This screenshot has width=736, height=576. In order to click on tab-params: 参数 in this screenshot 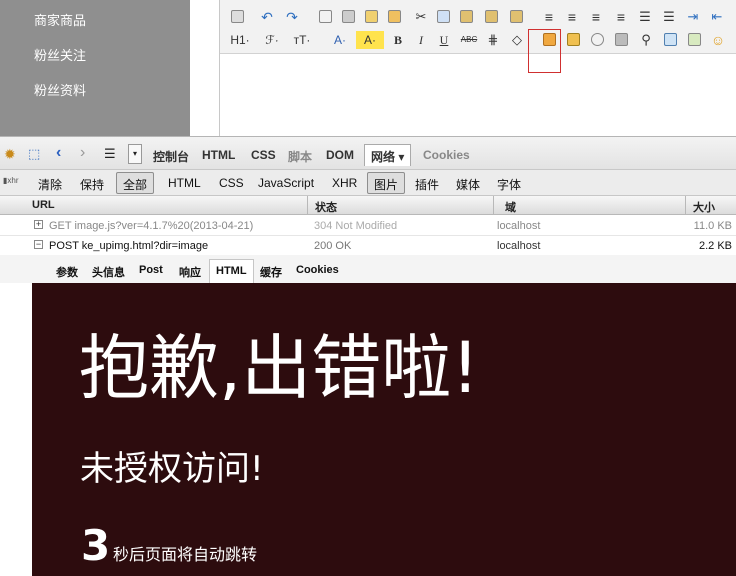, I will do `click(67, 272)`.